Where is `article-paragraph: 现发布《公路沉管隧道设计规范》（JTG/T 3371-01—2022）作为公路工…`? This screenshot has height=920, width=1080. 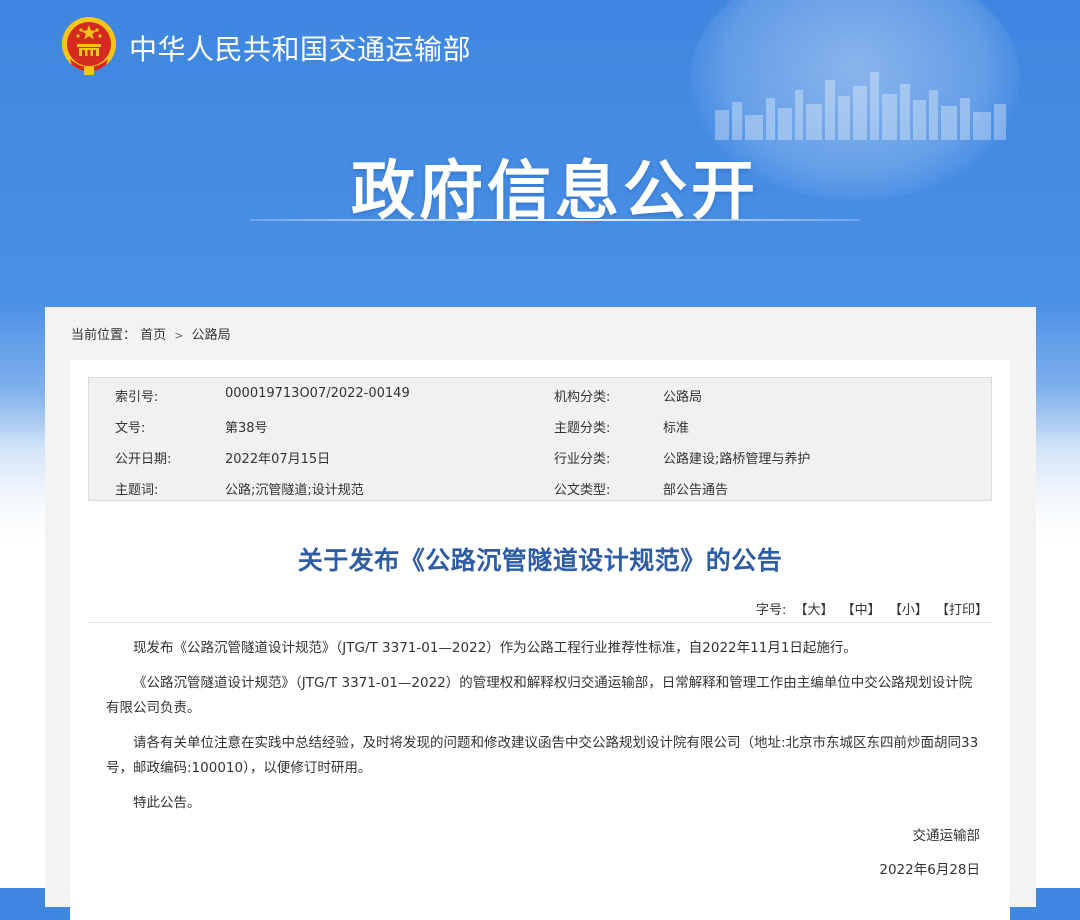
article-paragraph: 现发布《公路沉管隧道设计规范》（JTG/T 3371-01—2022）作为公路工… is located at coordinates (495, 648).